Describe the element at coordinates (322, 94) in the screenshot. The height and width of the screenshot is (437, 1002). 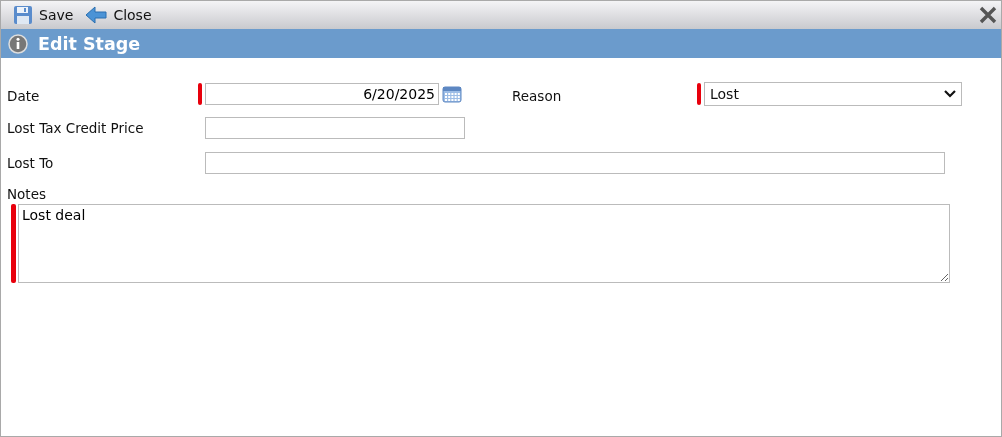
I see `date-field: 6/20/2025` at that location.